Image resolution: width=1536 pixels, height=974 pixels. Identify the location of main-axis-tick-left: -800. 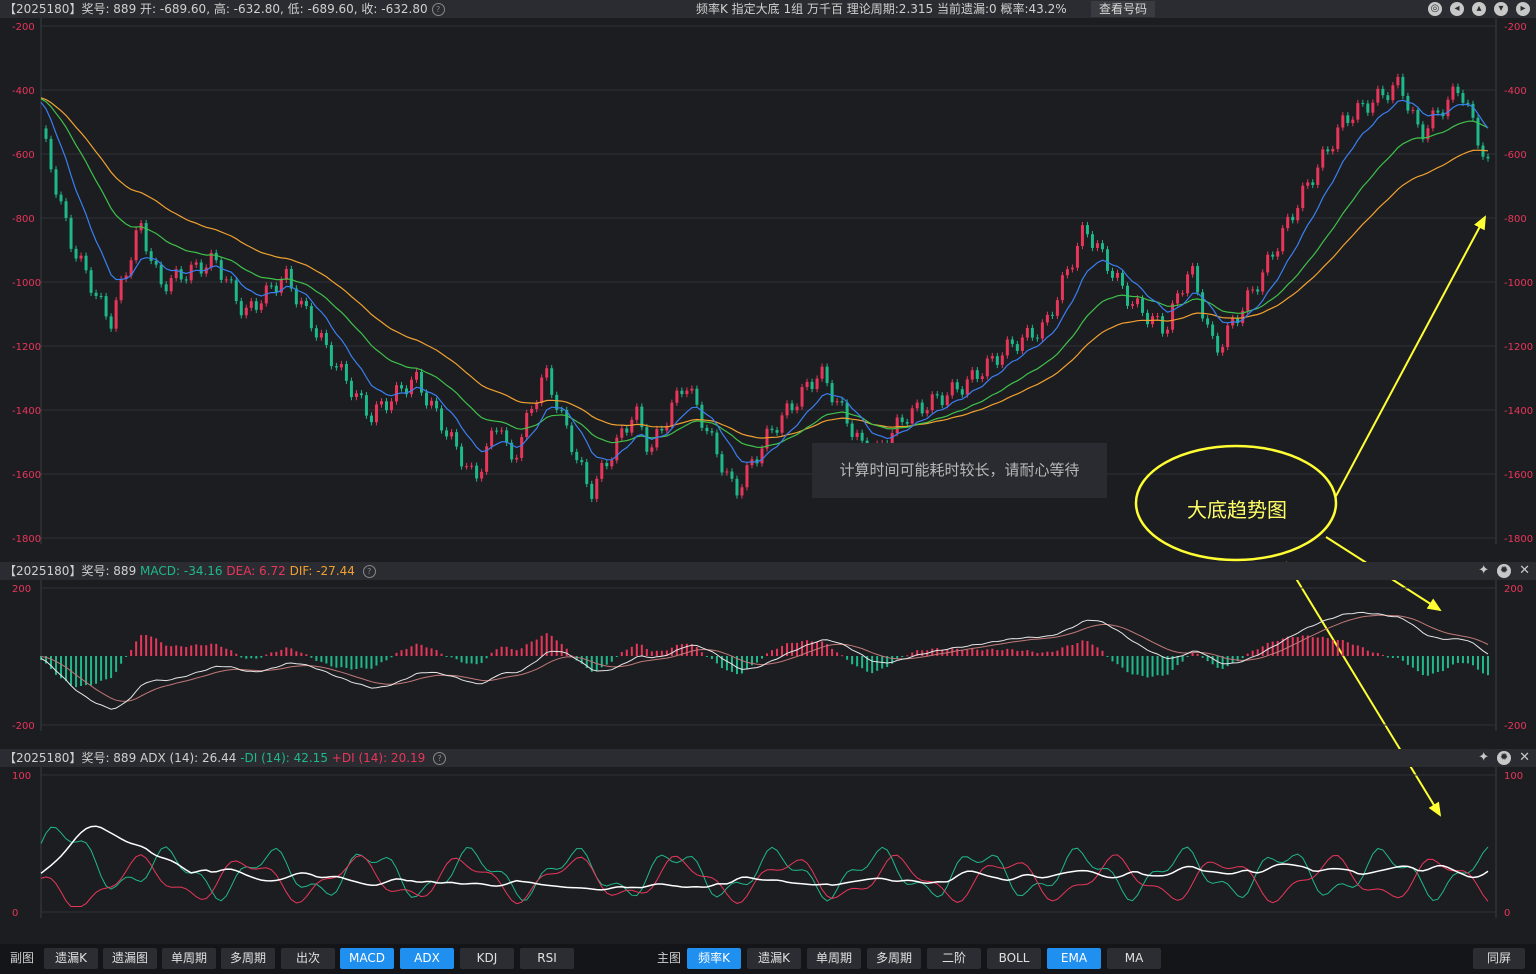
(23, 219).